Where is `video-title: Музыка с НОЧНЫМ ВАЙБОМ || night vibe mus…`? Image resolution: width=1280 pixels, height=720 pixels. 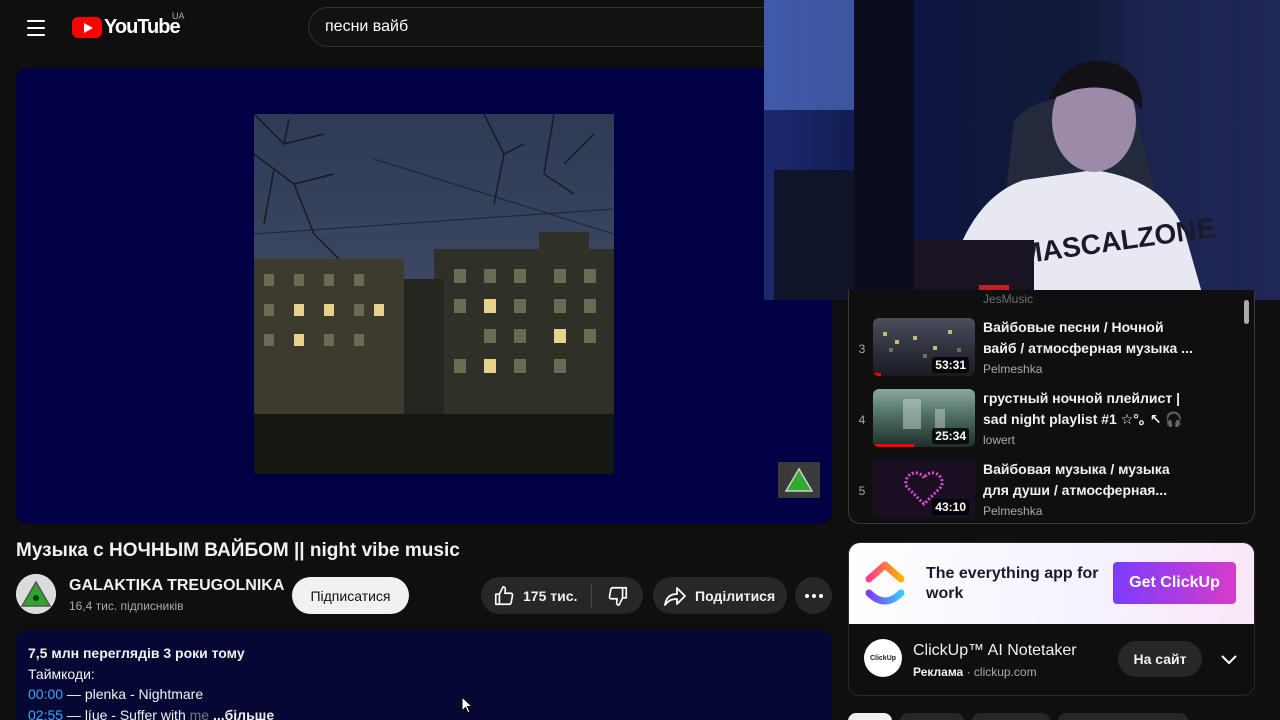
video-title: Музыка с НОЧНЫМ ВАЙБОМ || night vibe mus… is located at coordinates (238, 550).